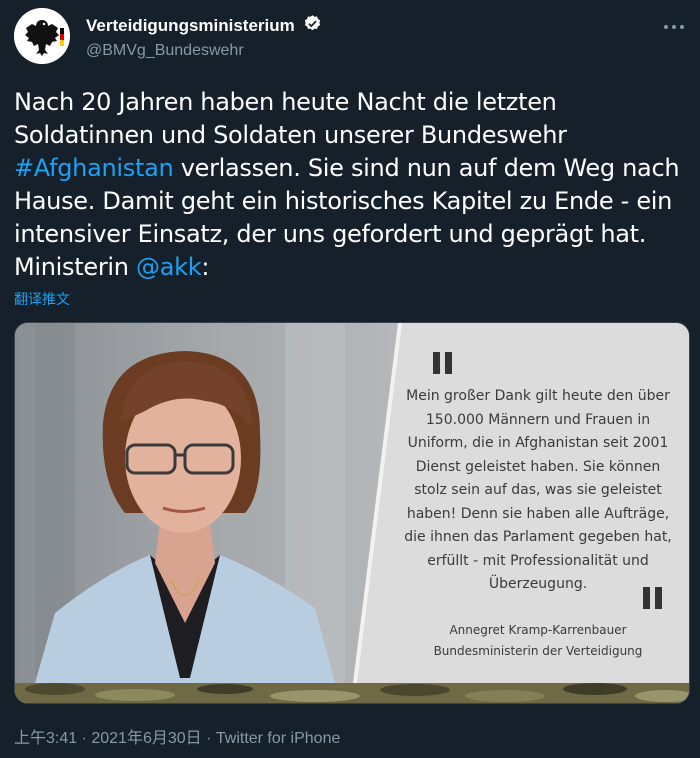 This screenshot has width=700, height=758. I want to click on eagle-logo-icon, so click(42, 36).